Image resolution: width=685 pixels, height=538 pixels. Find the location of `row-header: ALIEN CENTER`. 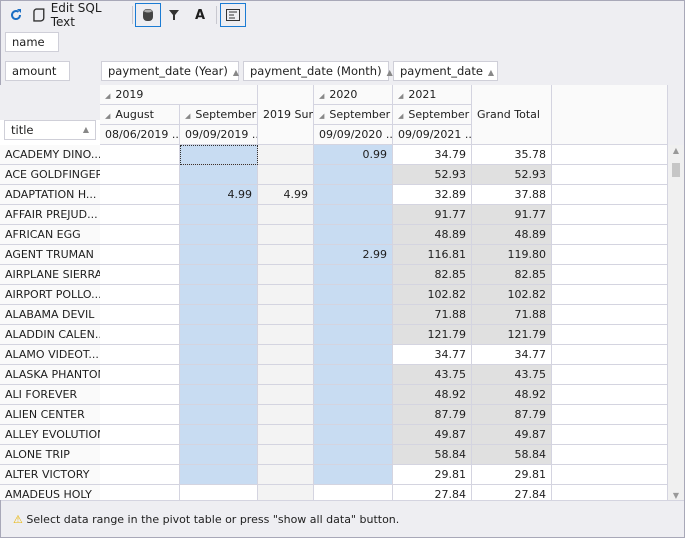

row-header: ALIEN CENTER is located at coordinates (50, 415).